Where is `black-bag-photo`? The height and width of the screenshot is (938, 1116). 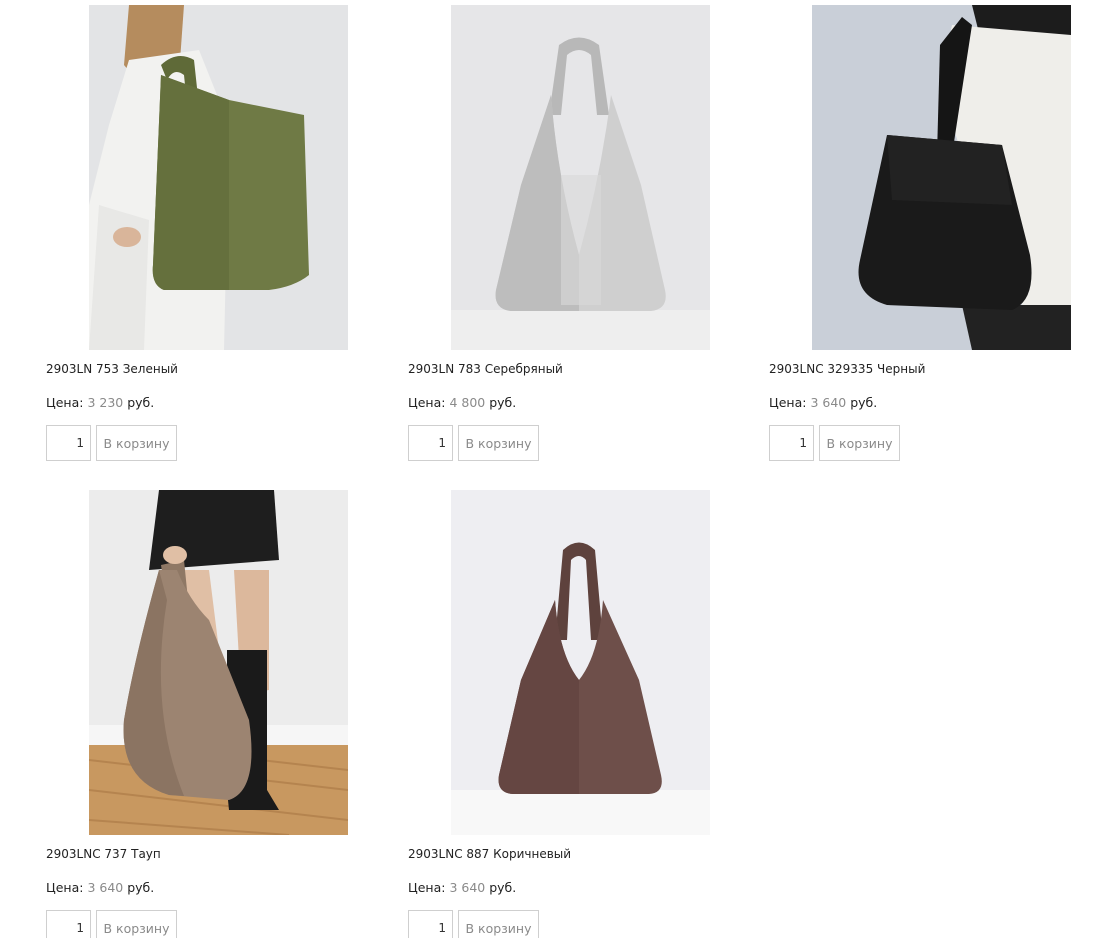
black-bag-photo is located at coordinates (941, 177).